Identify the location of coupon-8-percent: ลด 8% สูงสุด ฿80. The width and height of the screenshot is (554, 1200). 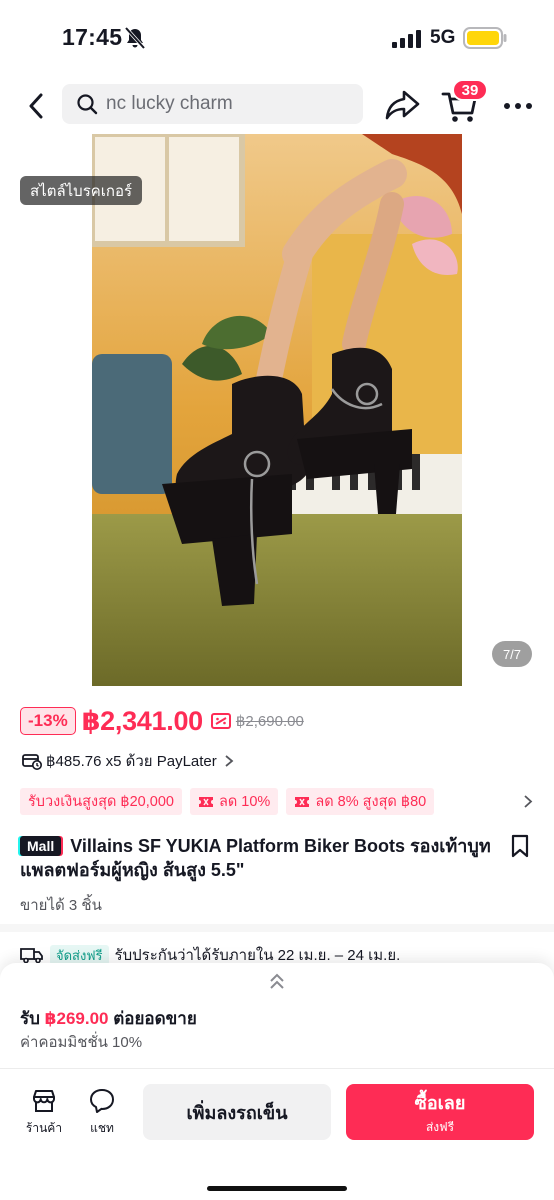
(360, 801).